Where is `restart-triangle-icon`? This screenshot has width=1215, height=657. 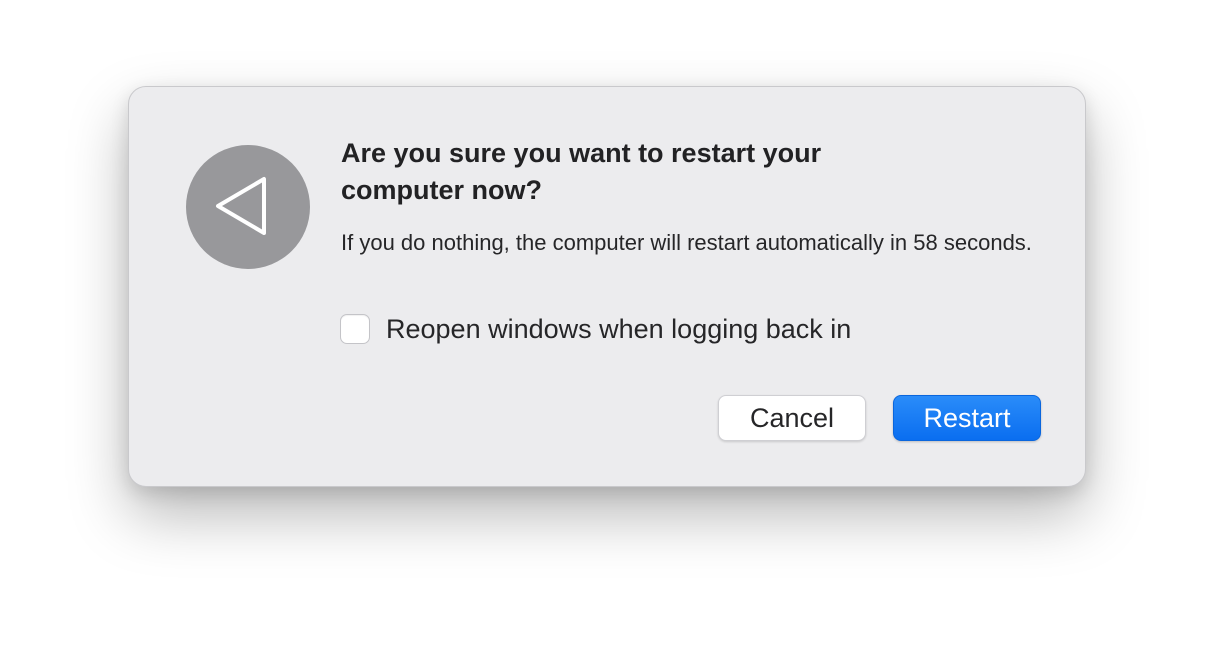 restart-triangle-icon is located at coordinates (248, 207).